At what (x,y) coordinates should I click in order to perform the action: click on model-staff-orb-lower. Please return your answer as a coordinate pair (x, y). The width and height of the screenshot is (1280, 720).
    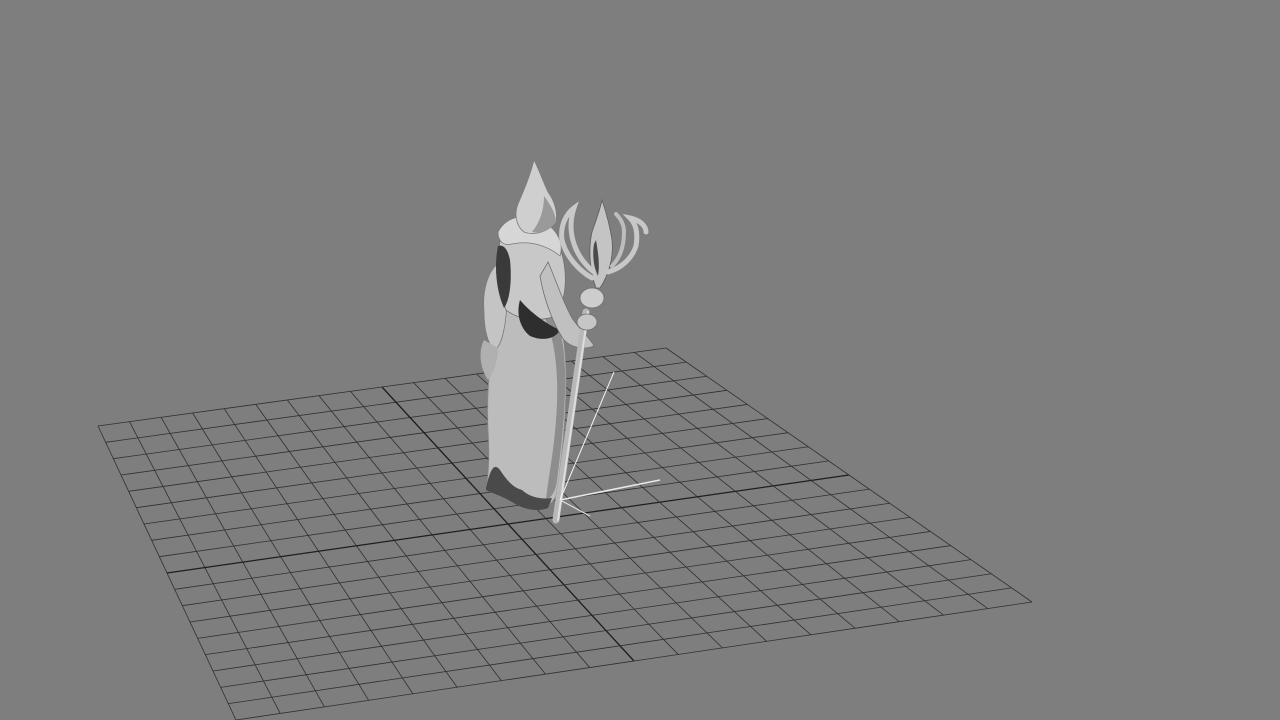
    Looking at the image, I should click on (587, 322).